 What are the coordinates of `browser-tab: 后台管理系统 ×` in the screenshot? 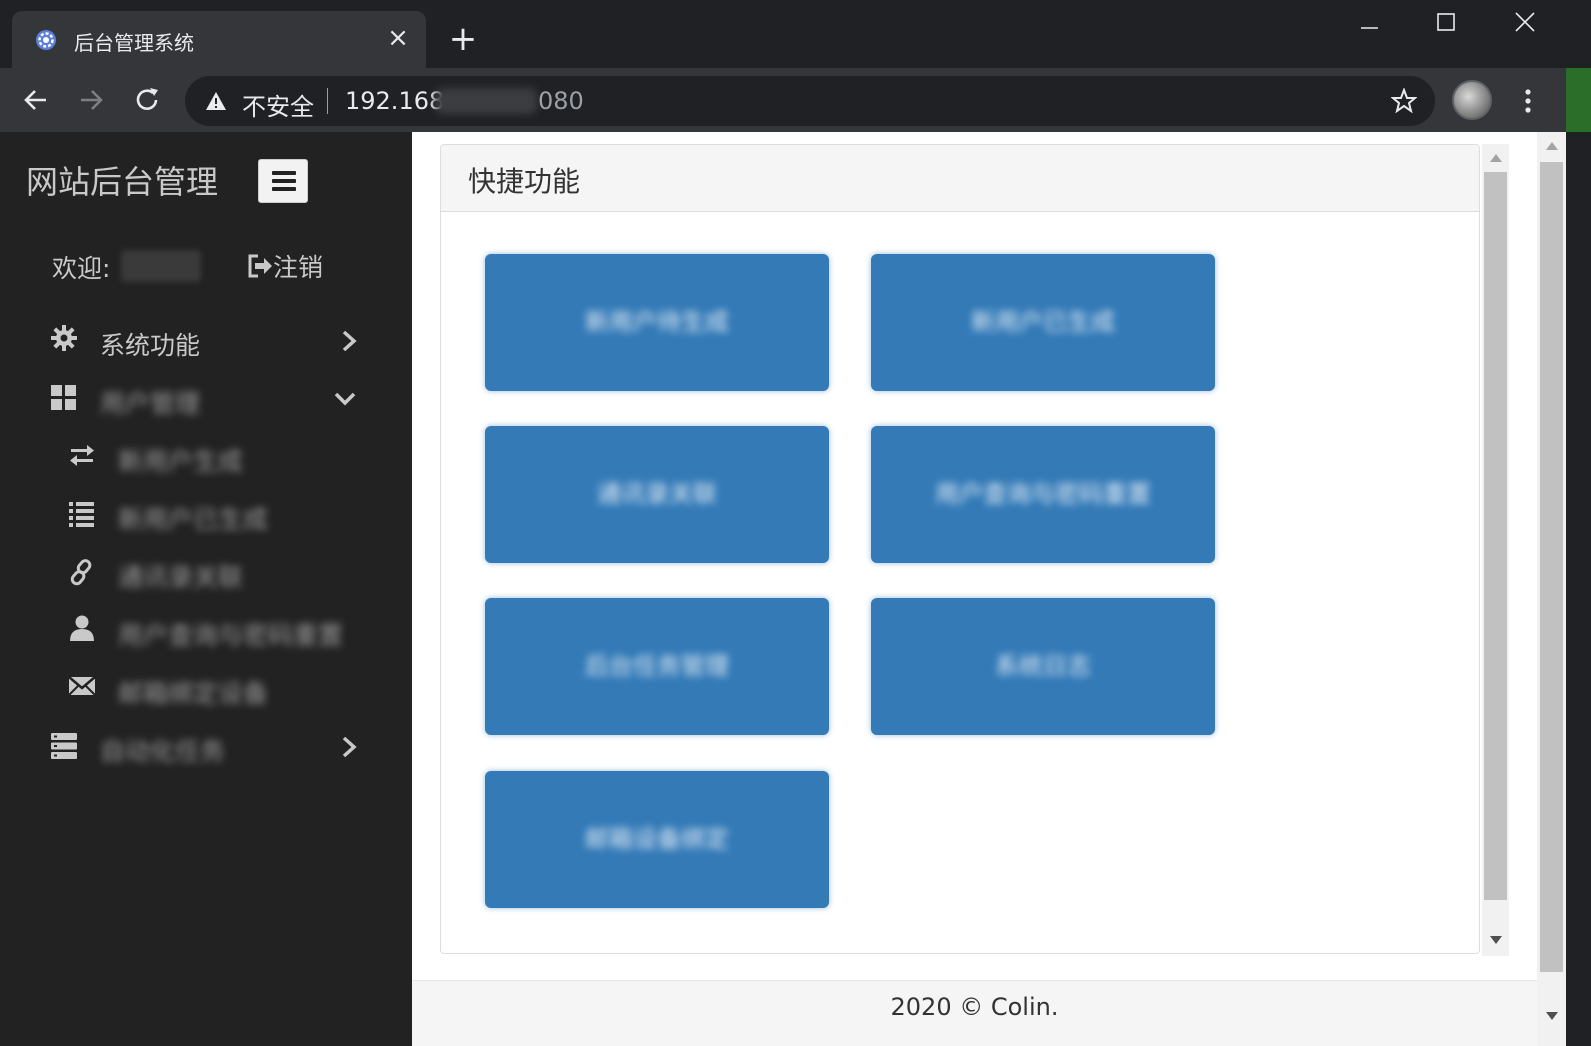 It's located at (219, 39).